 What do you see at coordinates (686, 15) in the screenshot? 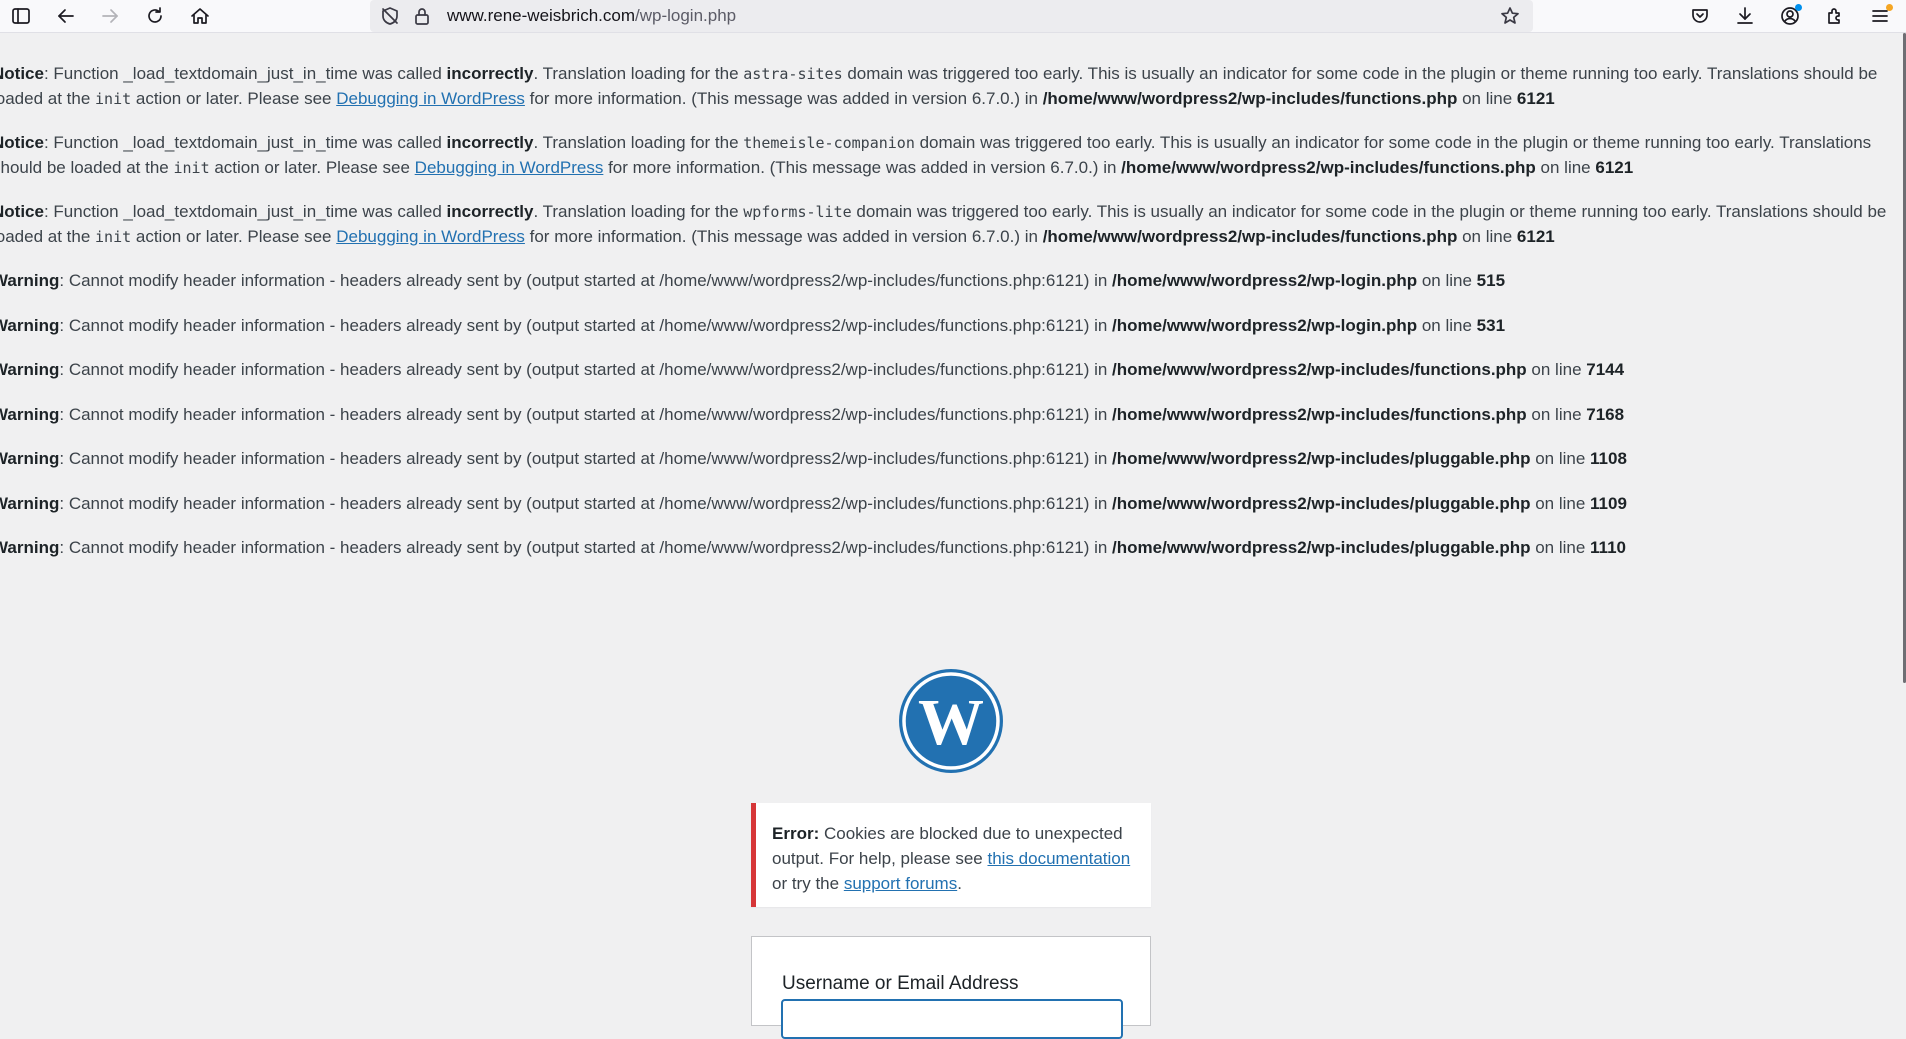
I see `url-path: /wp-login.php` at bounding box center [686, 15].